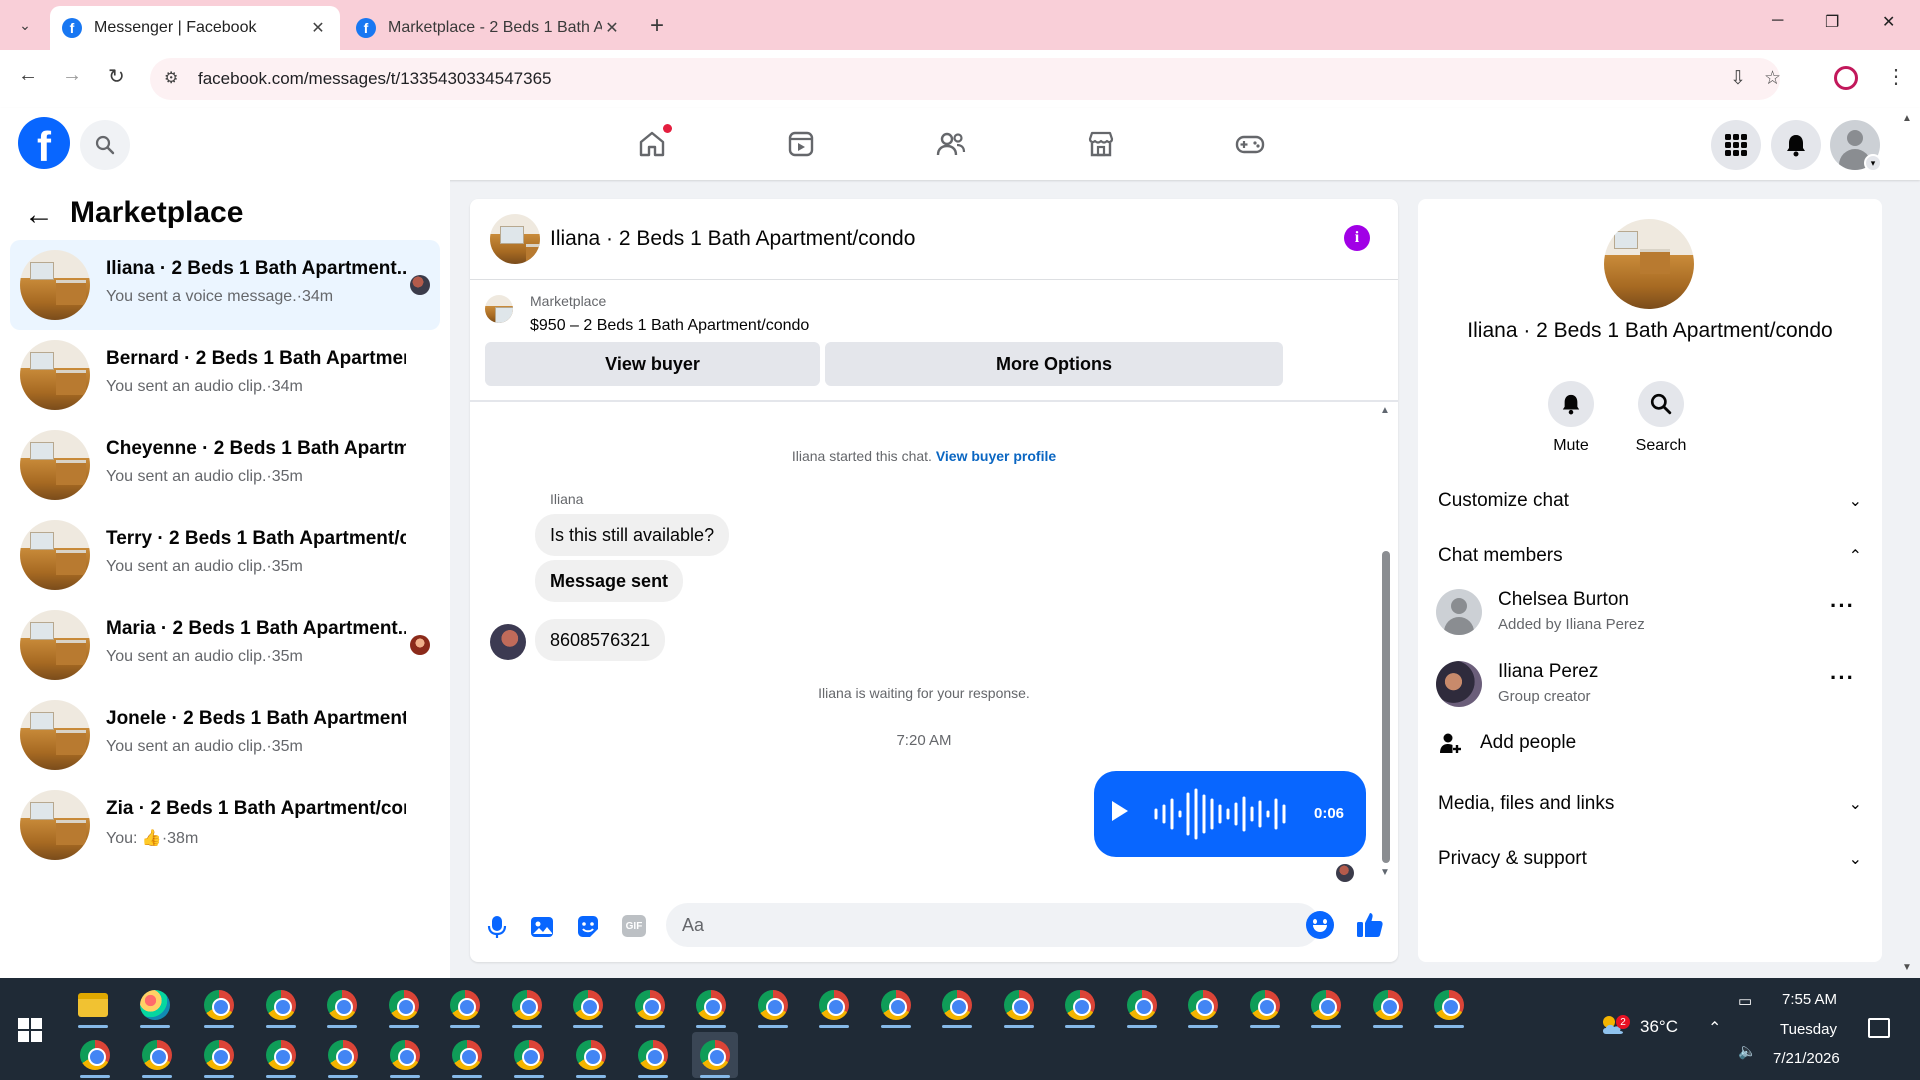 This screenshot has width=1920, height=1080. What do you see at coordinates (1571, 404) in the screenshot?
I see `bell-icon` at bounding box center [1571, 404].